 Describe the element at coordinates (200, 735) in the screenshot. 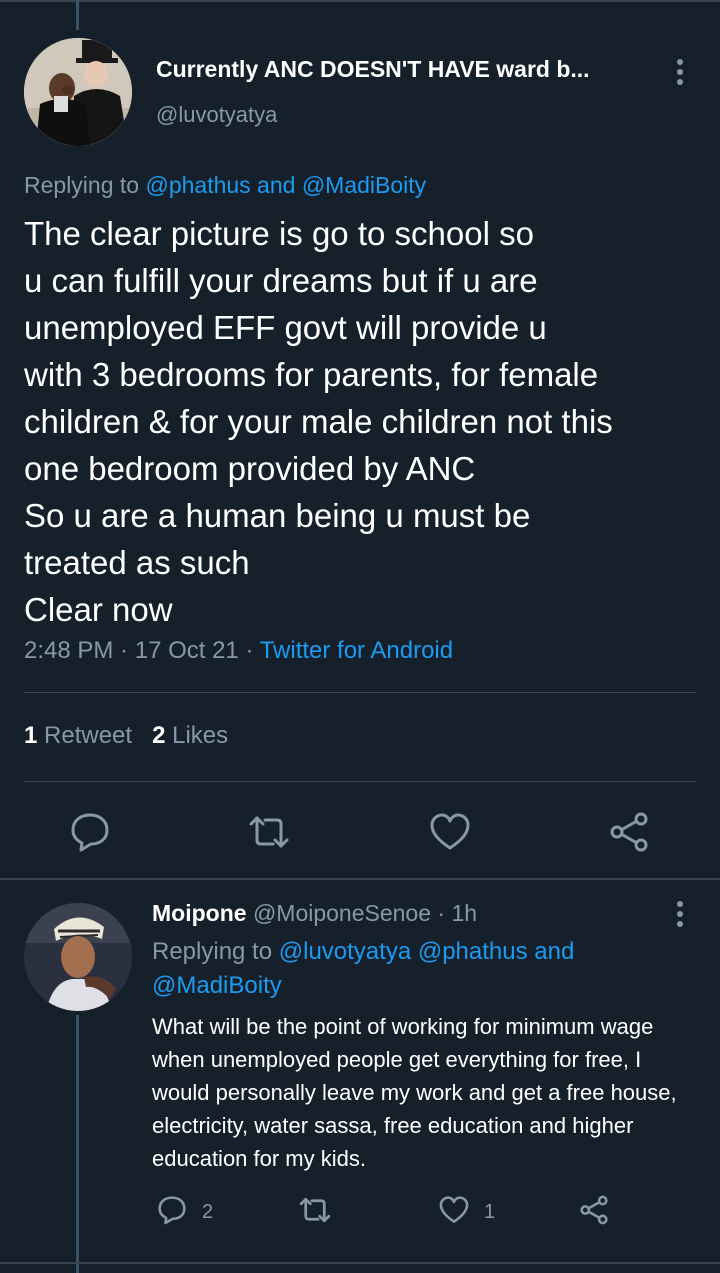

I see `like-label: Likes` at that location.